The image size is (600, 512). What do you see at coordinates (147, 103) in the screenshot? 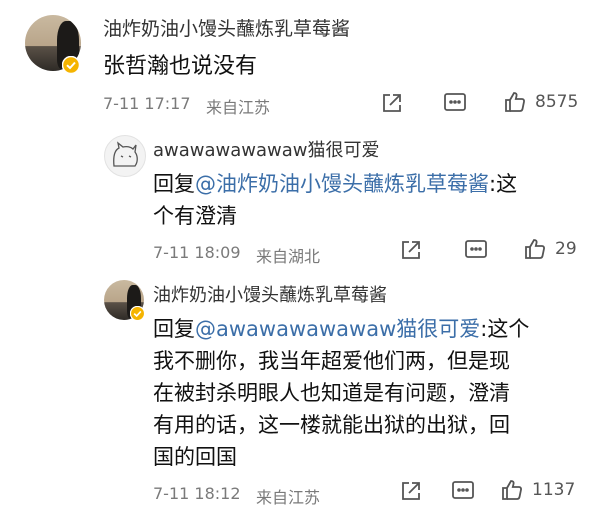
I see `comment-time: 7-11 17:17` at bounding box center [147, 103].